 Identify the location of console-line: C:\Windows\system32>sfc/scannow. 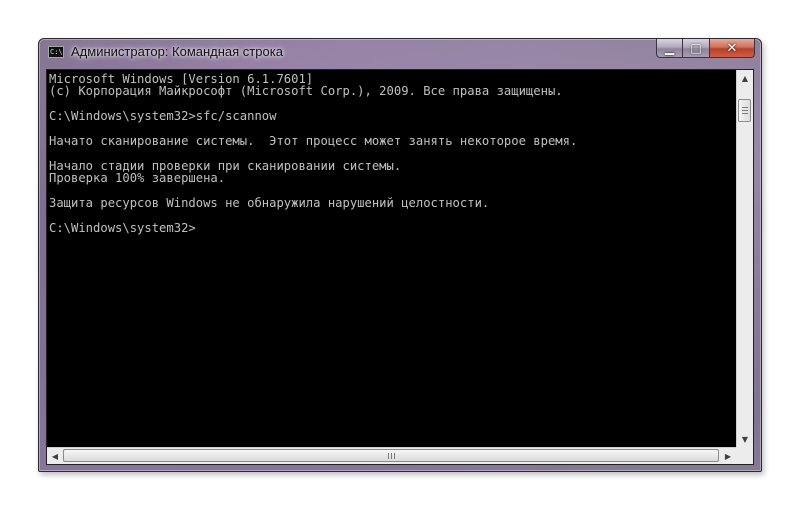
(163, 116).